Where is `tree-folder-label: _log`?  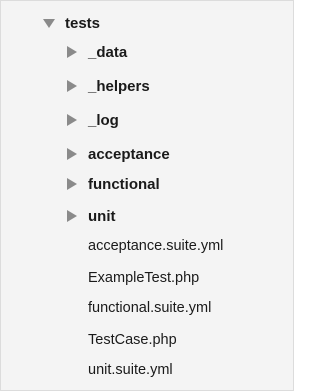 tree-folder-label: _log is located at coordinates (103, 120).